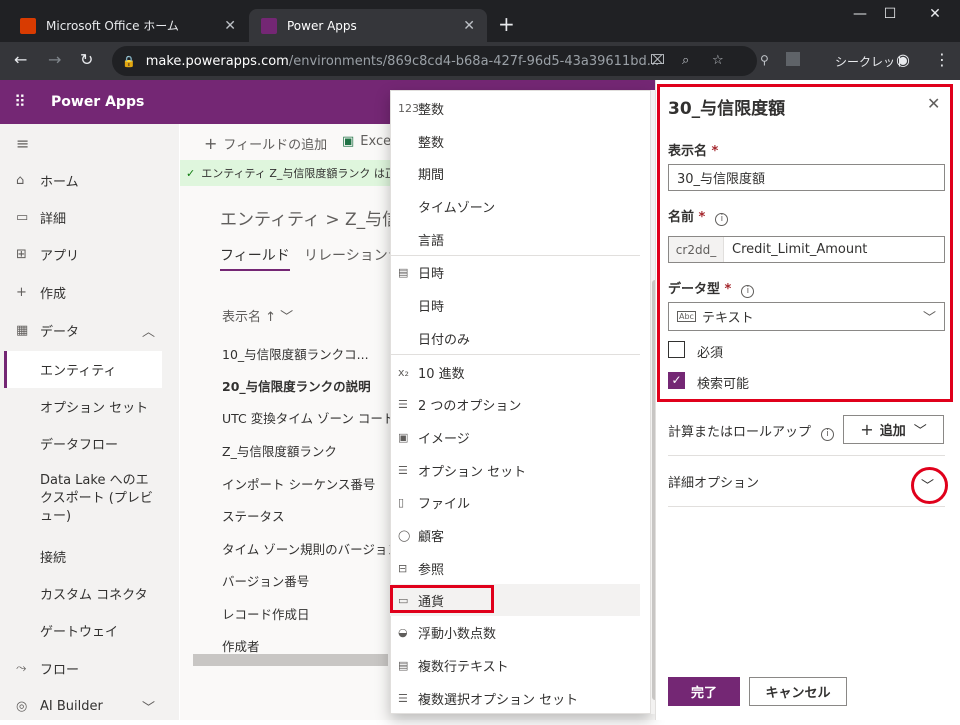 This screenshot has height=725, width=960. Describe the element at coordinates (89, 406) in the screenshot. I see `nav-option-sets: オプション セット` at that location.